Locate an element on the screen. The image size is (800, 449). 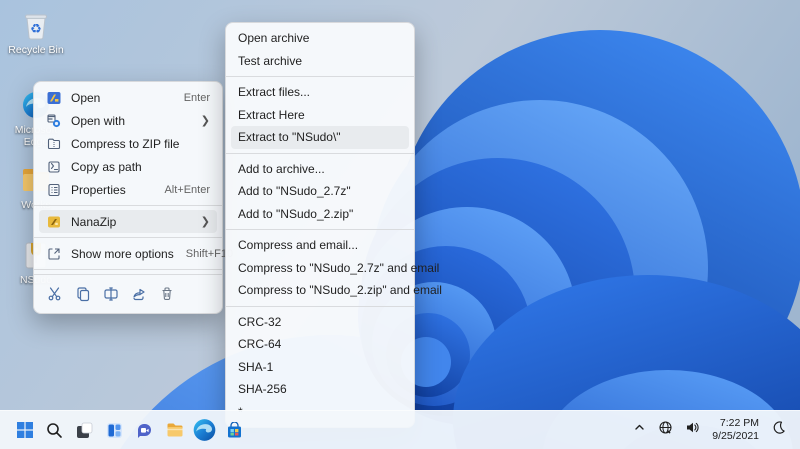
taskbar-clock: 7:22 PM 9/25/2021 is located at coordinates (735, 430).